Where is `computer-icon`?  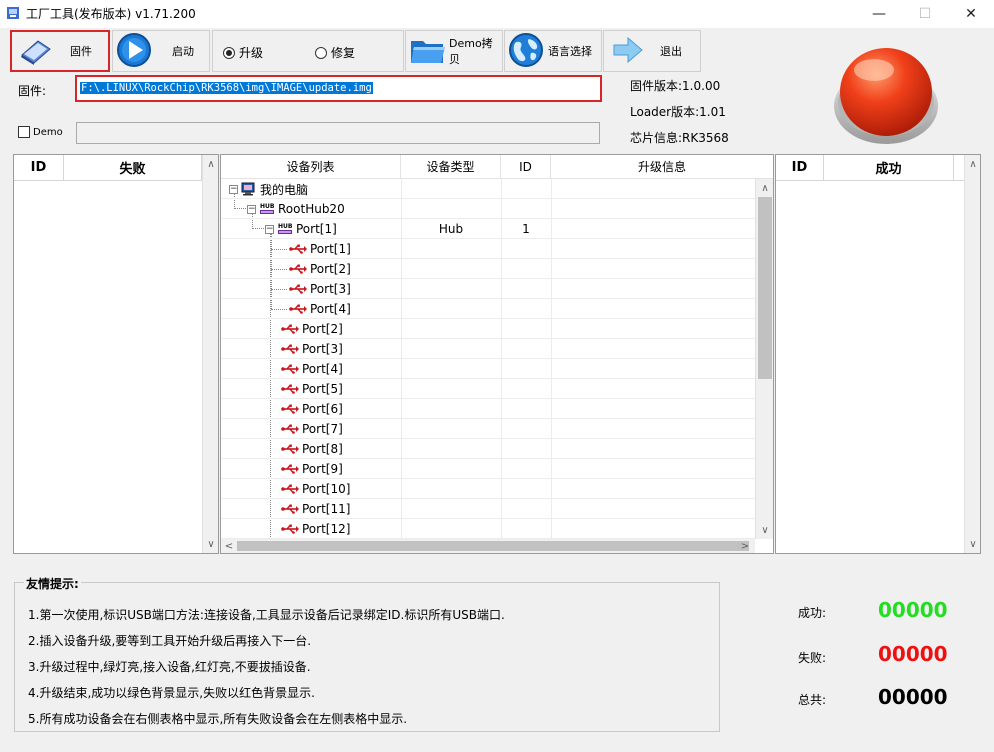
computer-icon is located at coordinates (249, 189).